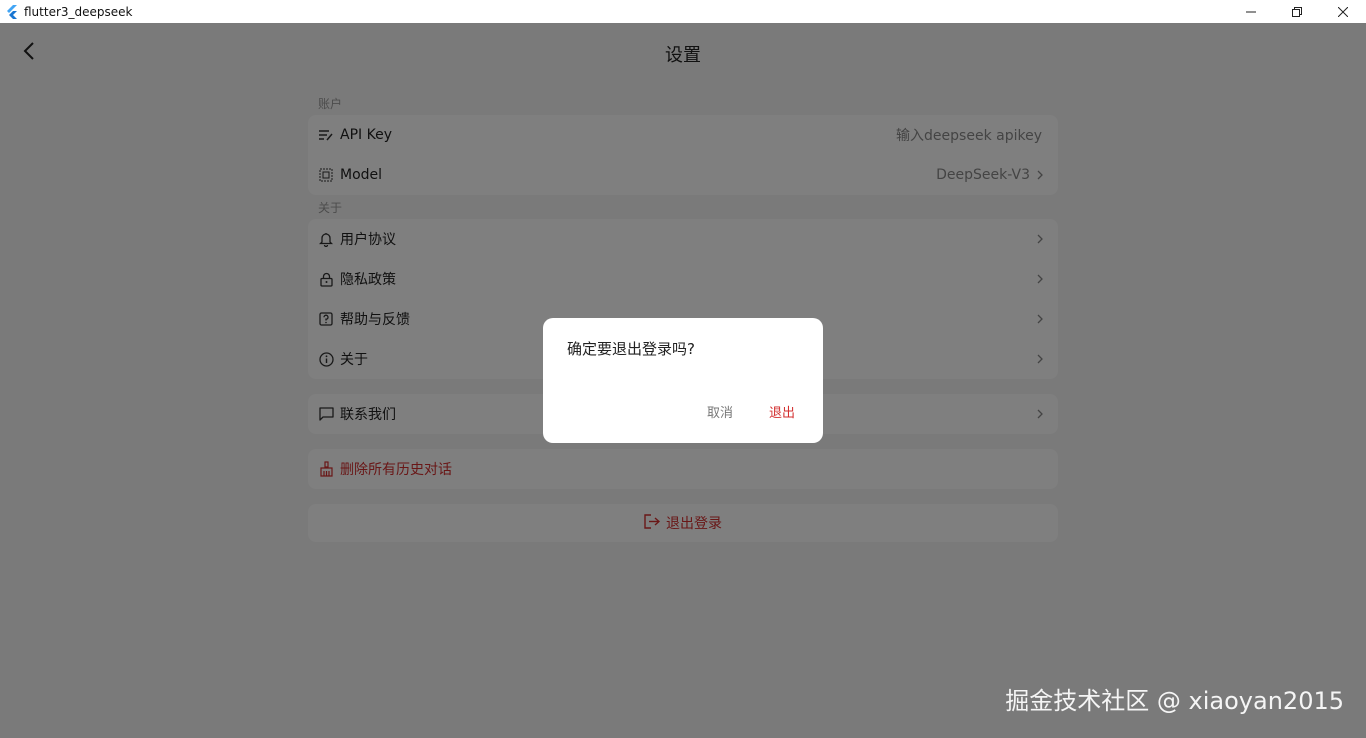  Describe the element at coordinates (12, 11) in the screenshot. I see `flutter-logo-icon` at that location.